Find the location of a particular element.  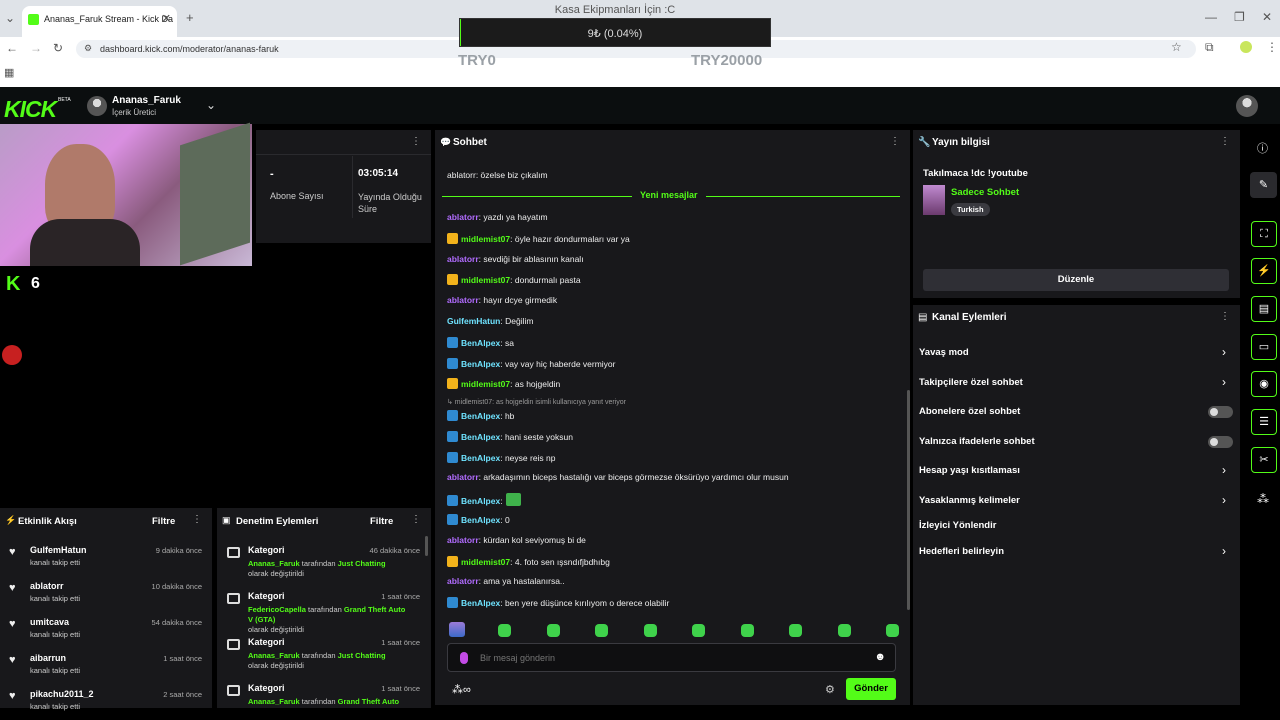

info-icon: ⓘ is located at coordinates (1262, 148).